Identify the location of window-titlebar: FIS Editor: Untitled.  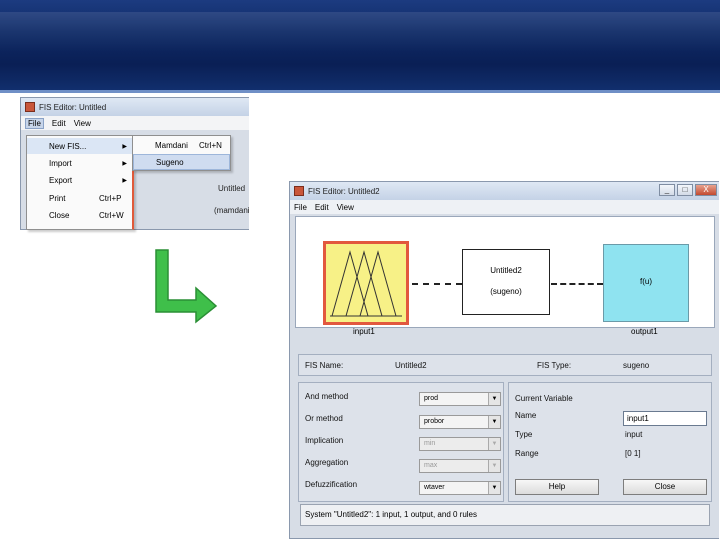
(135, 107).